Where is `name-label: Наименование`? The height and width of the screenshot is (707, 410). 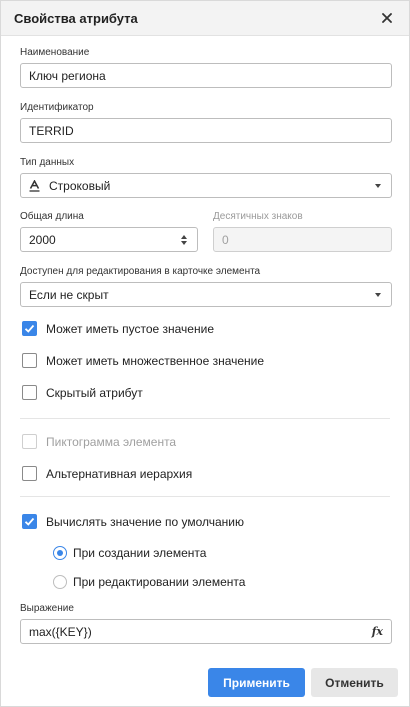
name-label: Наименование is located at coordinates (55, 52).